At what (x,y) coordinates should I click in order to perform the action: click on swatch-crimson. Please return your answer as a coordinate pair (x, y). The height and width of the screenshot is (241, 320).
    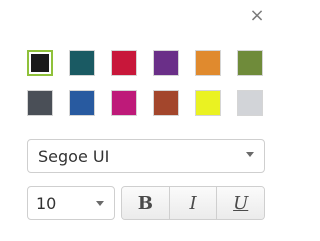
    Looking at the image, I should click on (124, 63).